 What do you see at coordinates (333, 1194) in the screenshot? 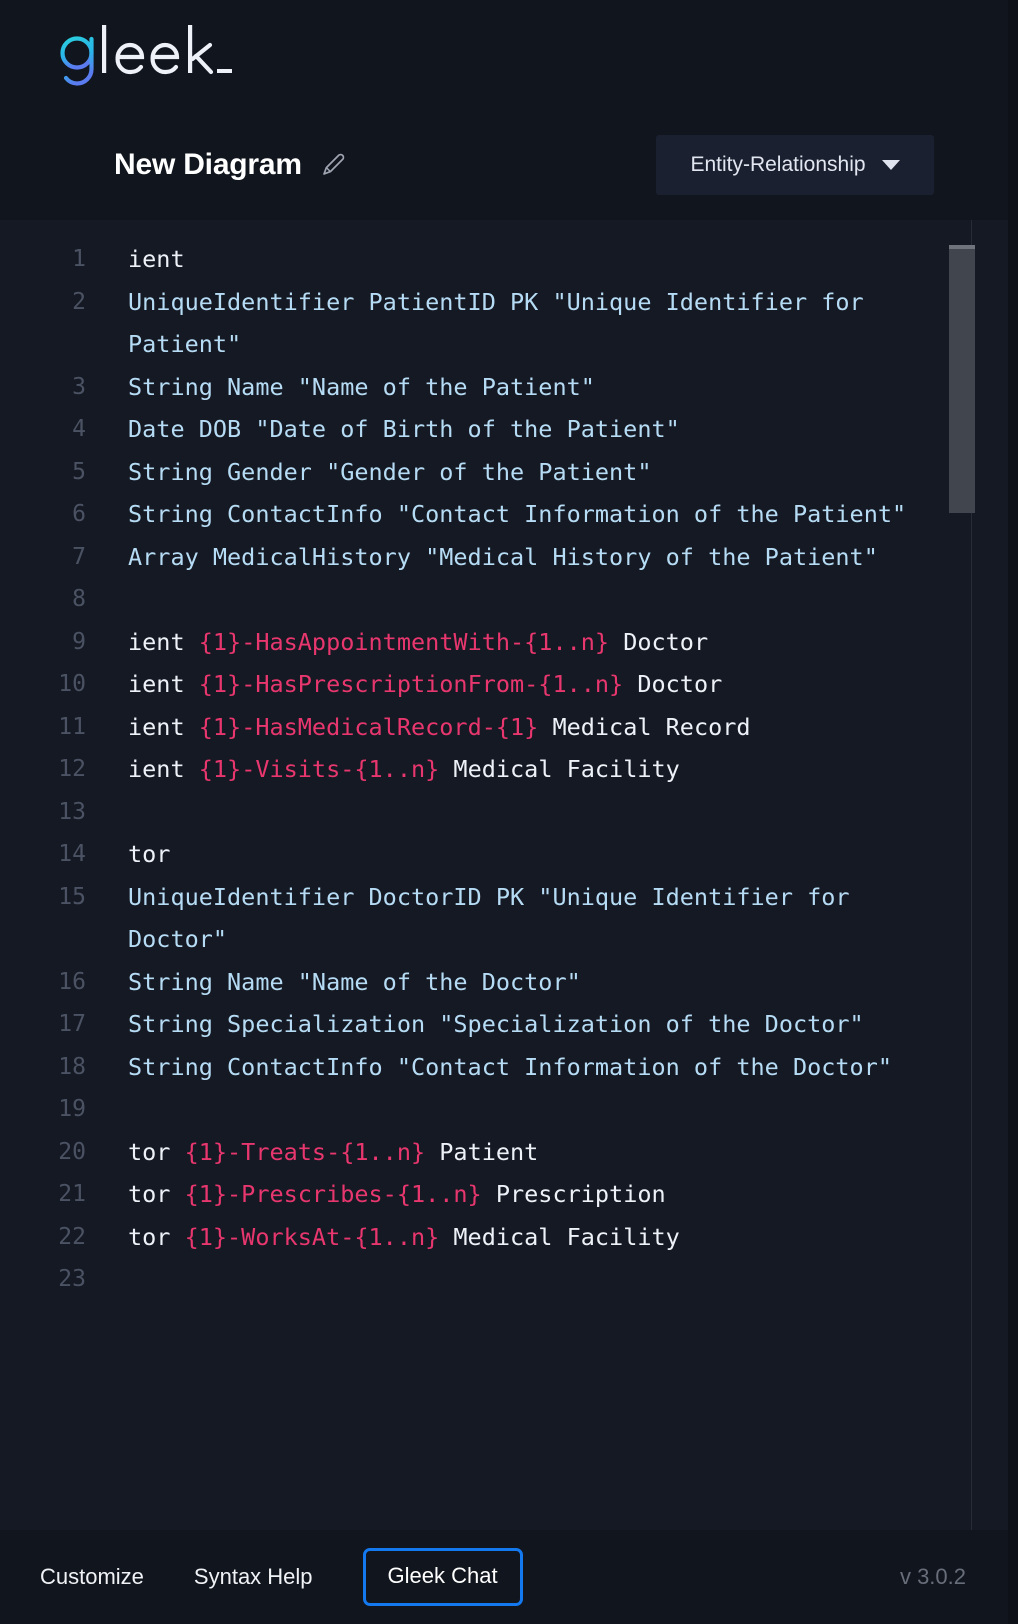
I see `code-token: {1}-Prescribes-{1..n}` at bounding box center [333, 1194].